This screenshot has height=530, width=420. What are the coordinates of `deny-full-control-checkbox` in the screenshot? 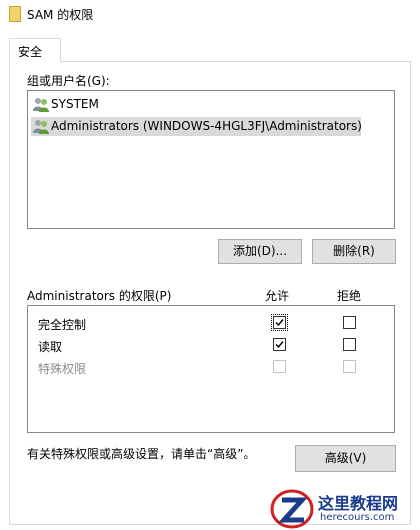 It's located at (349, 322).